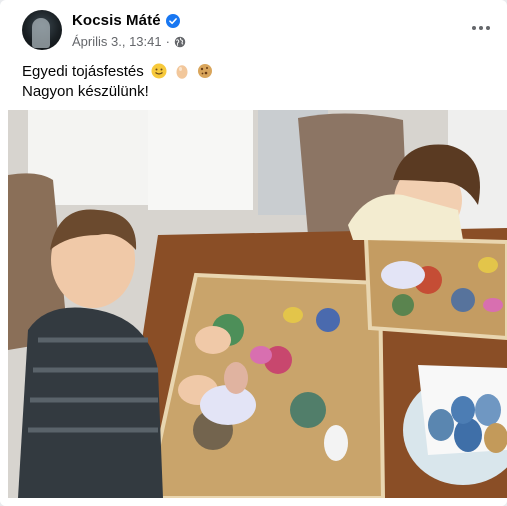 This screenshot has width=507, height=506. I want to click on author-row: Kocsis Máté, so click(126, 20).